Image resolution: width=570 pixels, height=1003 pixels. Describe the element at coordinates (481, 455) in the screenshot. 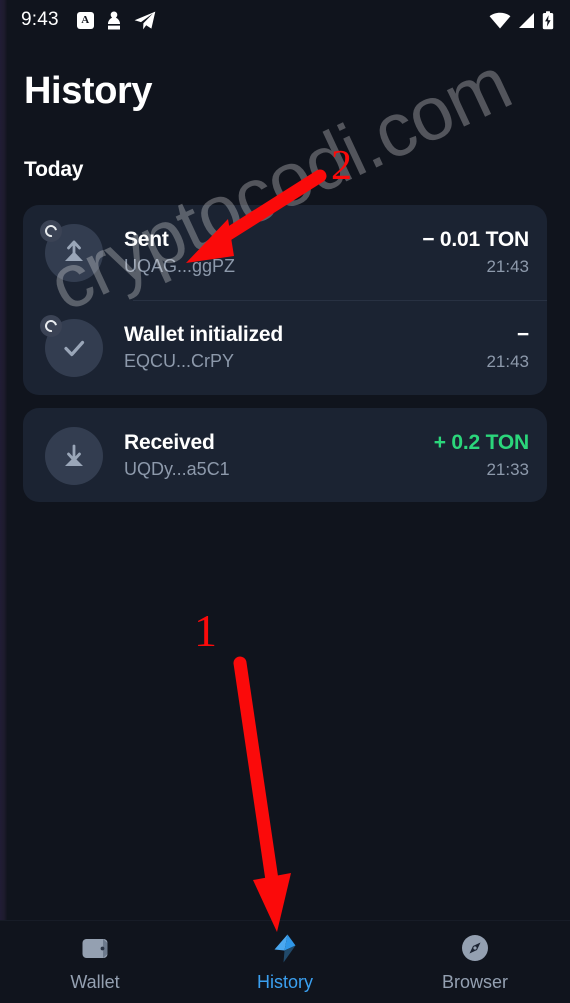

I see `transaction-meta: + 0.2 TON 21:33` at that location.